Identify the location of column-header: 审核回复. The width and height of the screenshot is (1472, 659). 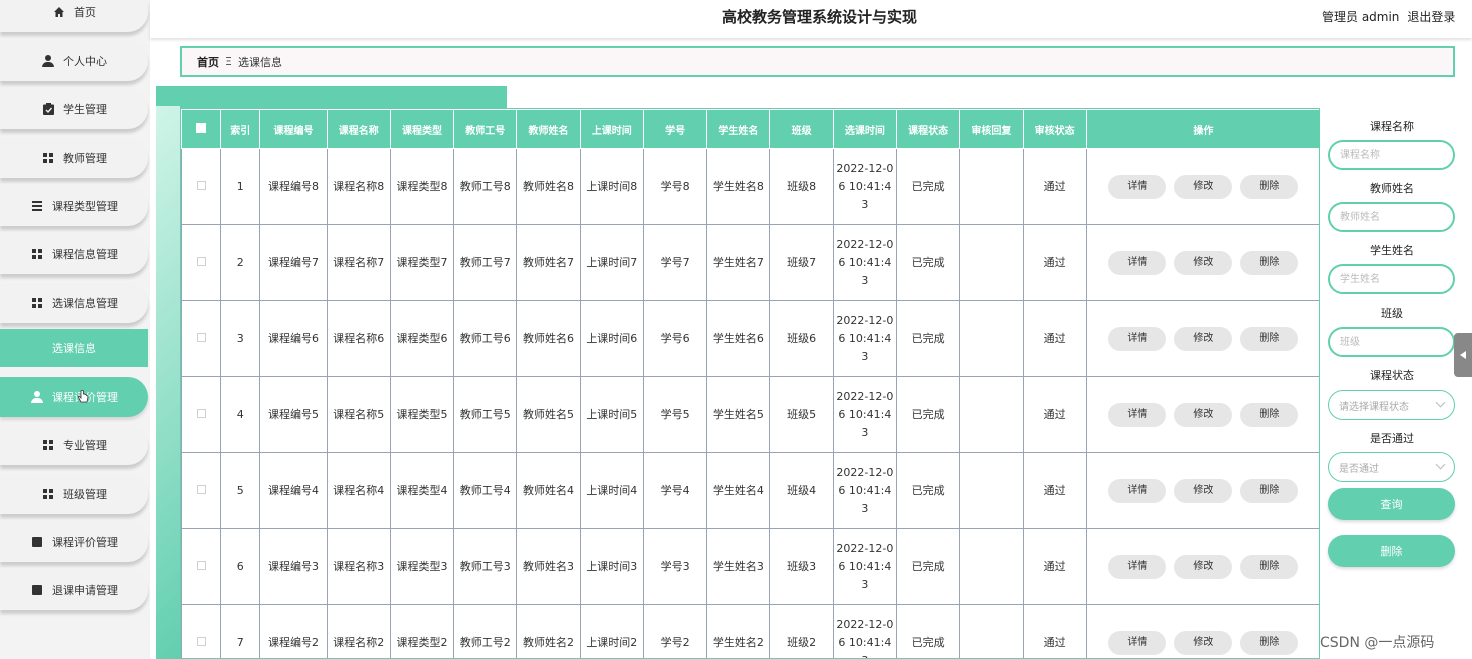
(991, 129).